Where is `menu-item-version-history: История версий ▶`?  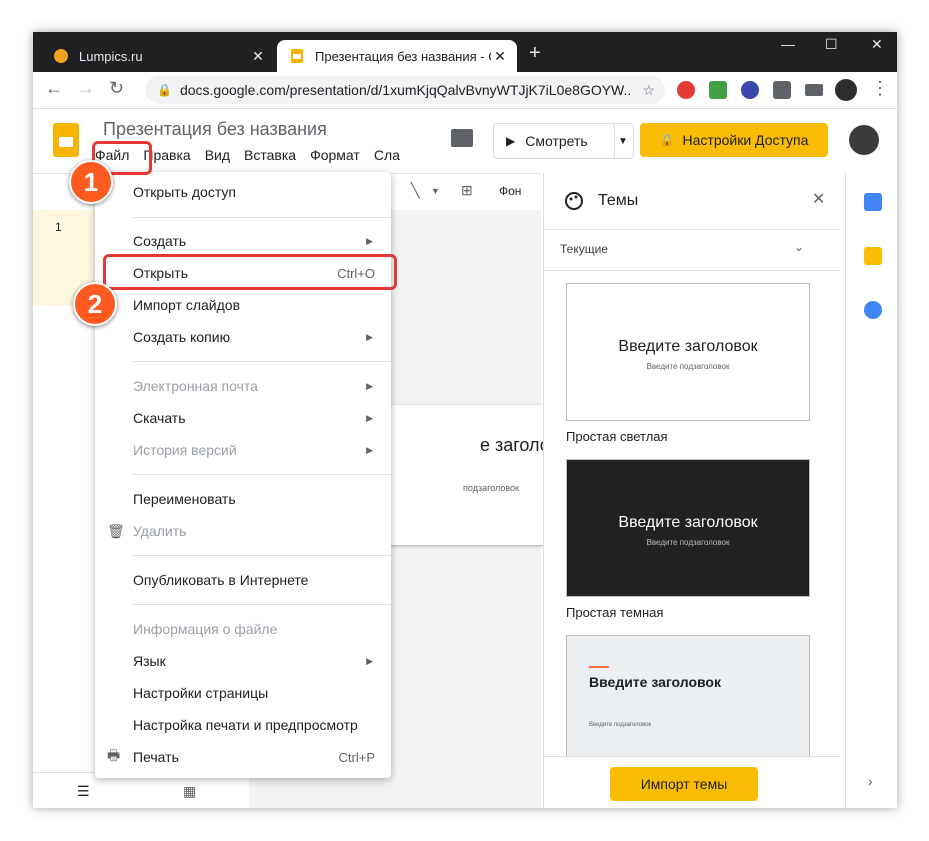 menu-item-version-history: История версий ▶ is located at coordinates (243, 450).